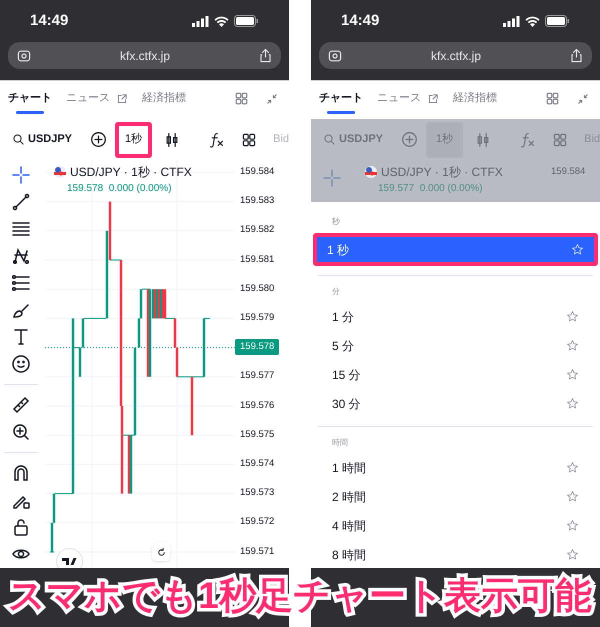 This screenshot has height=627, width=600. Describe the element at coordinates (257, 464) in the screenshot. I see `price-label: 159.574` at that location.